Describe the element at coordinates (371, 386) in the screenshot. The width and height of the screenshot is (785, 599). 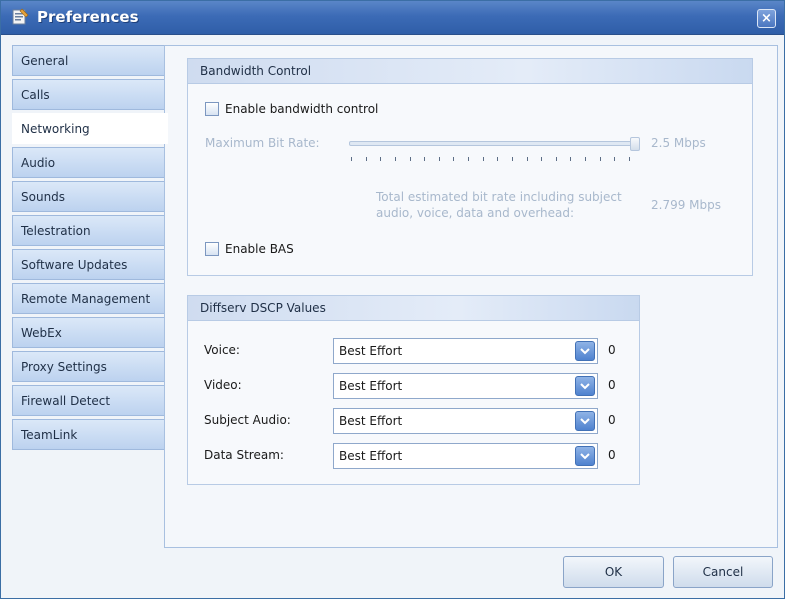
I see `video-select-value: Best Effort` at that location.